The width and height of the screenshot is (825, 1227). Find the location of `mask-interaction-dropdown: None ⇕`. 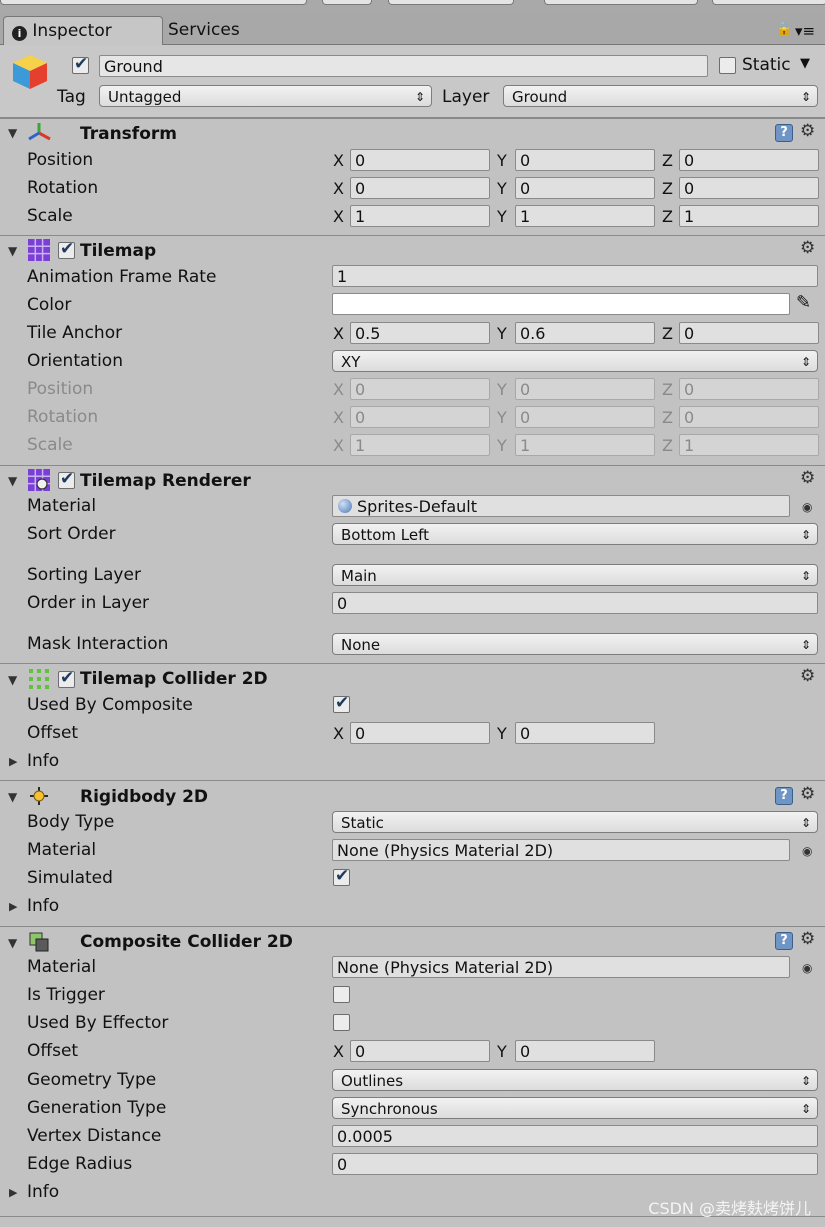

mask-interaction-dropdown: None ⇕ is located at coordinates (575, 644).